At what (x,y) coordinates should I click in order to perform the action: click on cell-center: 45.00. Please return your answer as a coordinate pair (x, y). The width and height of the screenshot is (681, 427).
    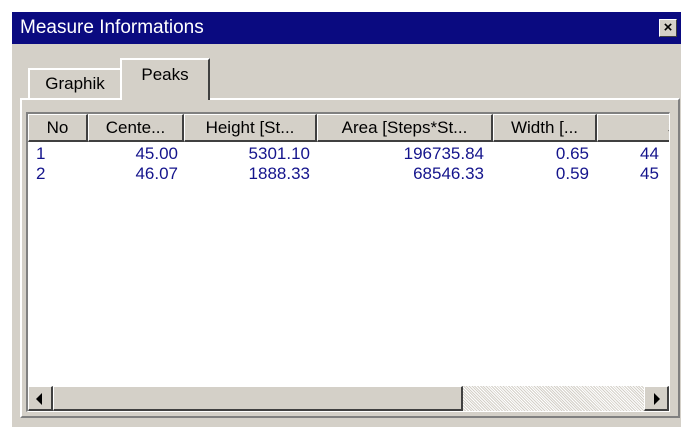
    Looking at the image, I should click on (156, 153).